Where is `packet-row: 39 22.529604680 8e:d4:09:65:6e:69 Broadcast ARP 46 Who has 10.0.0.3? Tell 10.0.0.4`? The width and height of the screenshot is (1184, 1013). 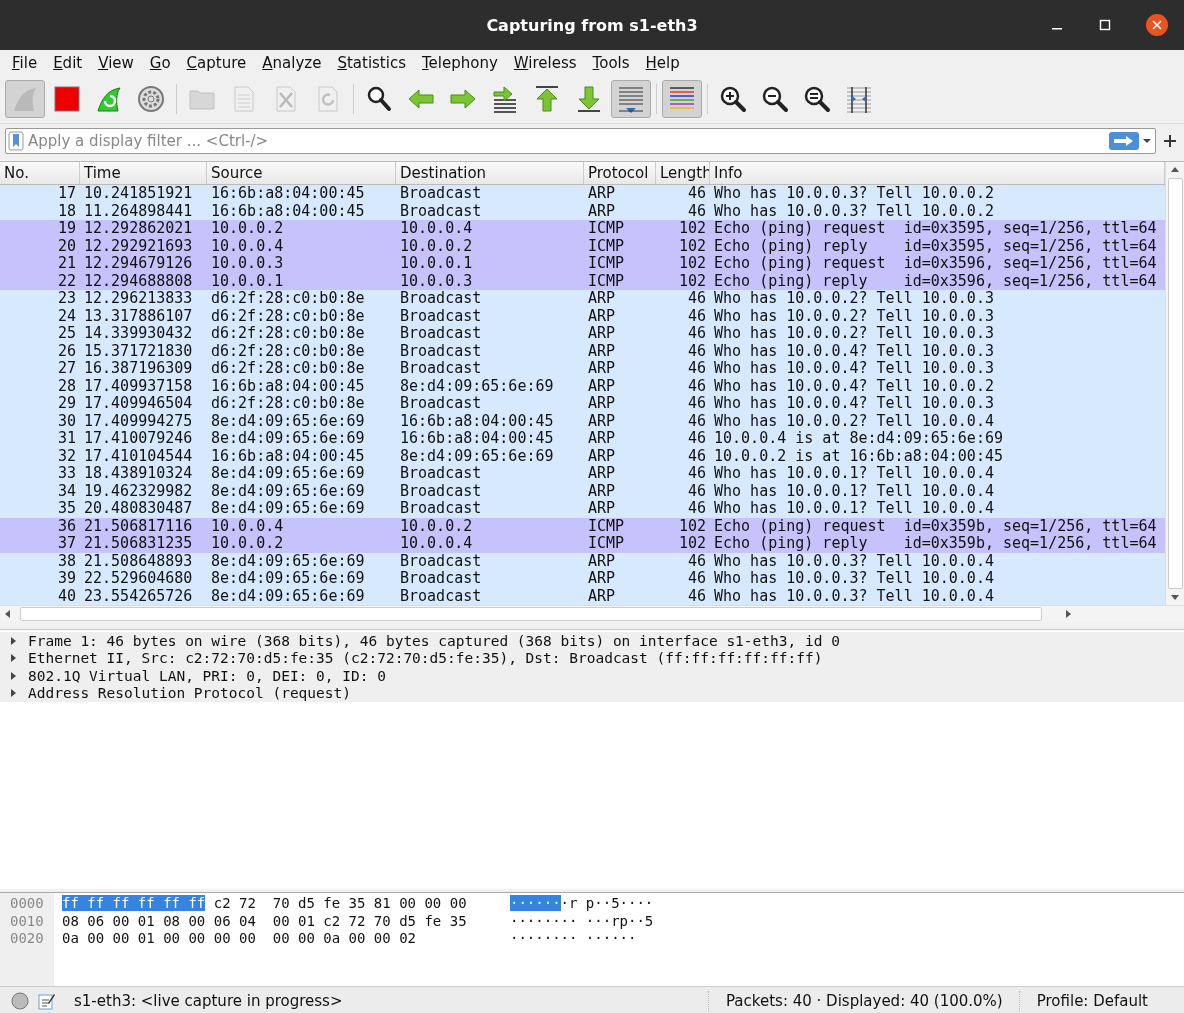
packet-row: 39 22.529604680 8e:d4:09:65:6e:69 Broadcast ARP 46 Who has 10.0.0.3? Tell 10.0.0.4 is located at coordinates (582, 579).